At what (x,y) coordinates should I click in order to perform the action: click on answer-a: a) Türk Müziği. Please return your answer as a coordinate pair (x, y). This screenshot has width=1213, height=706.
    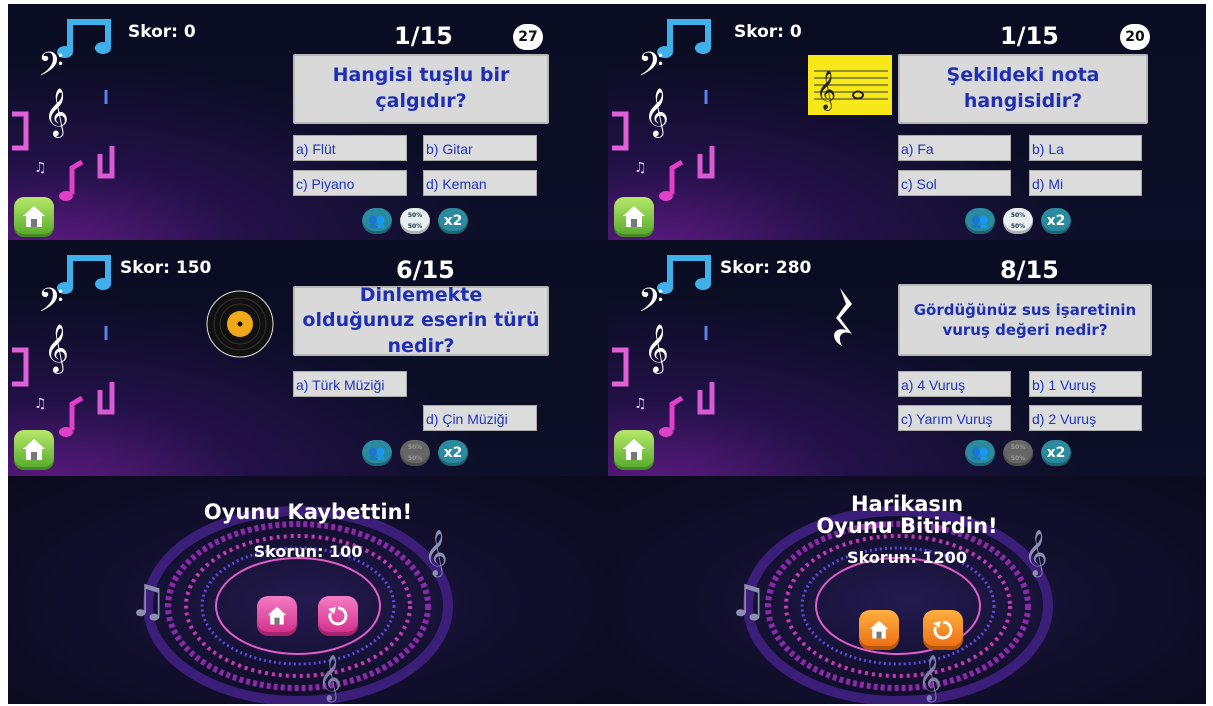
    Looking at the image, I should click on (350, 384).